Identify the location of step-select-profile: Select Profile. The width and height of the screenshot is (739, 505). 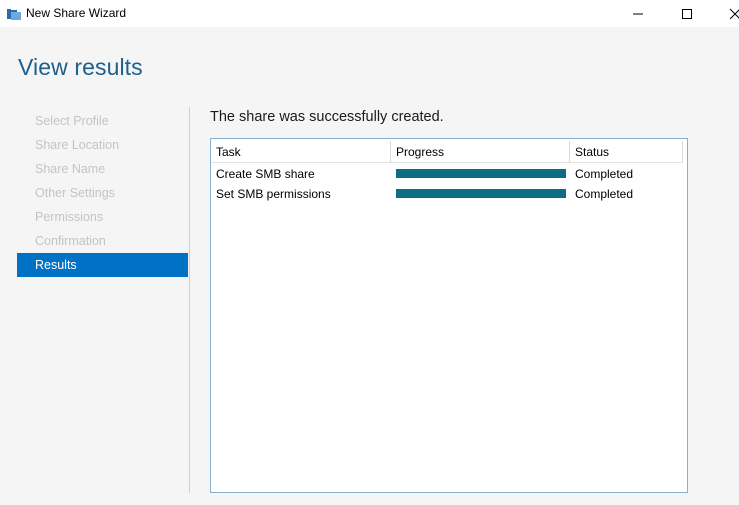
(72, 121).